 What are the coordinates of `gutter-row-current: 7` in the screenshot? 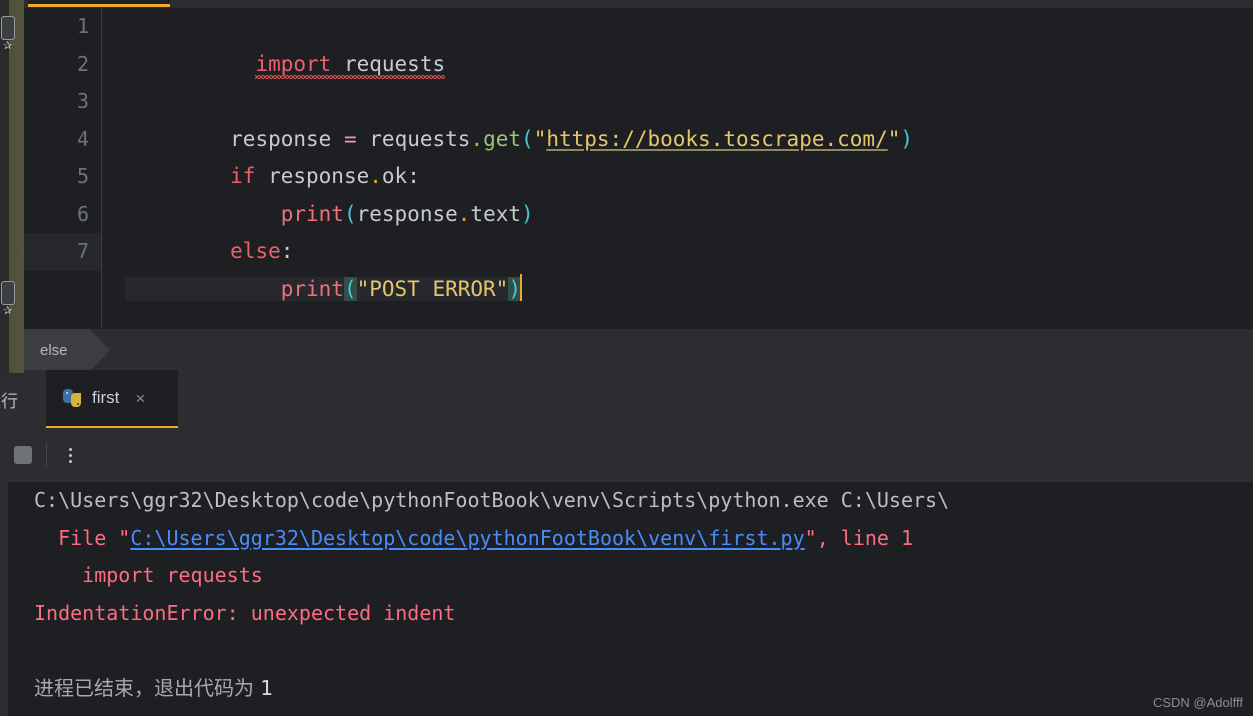 It's located at (62, 252).